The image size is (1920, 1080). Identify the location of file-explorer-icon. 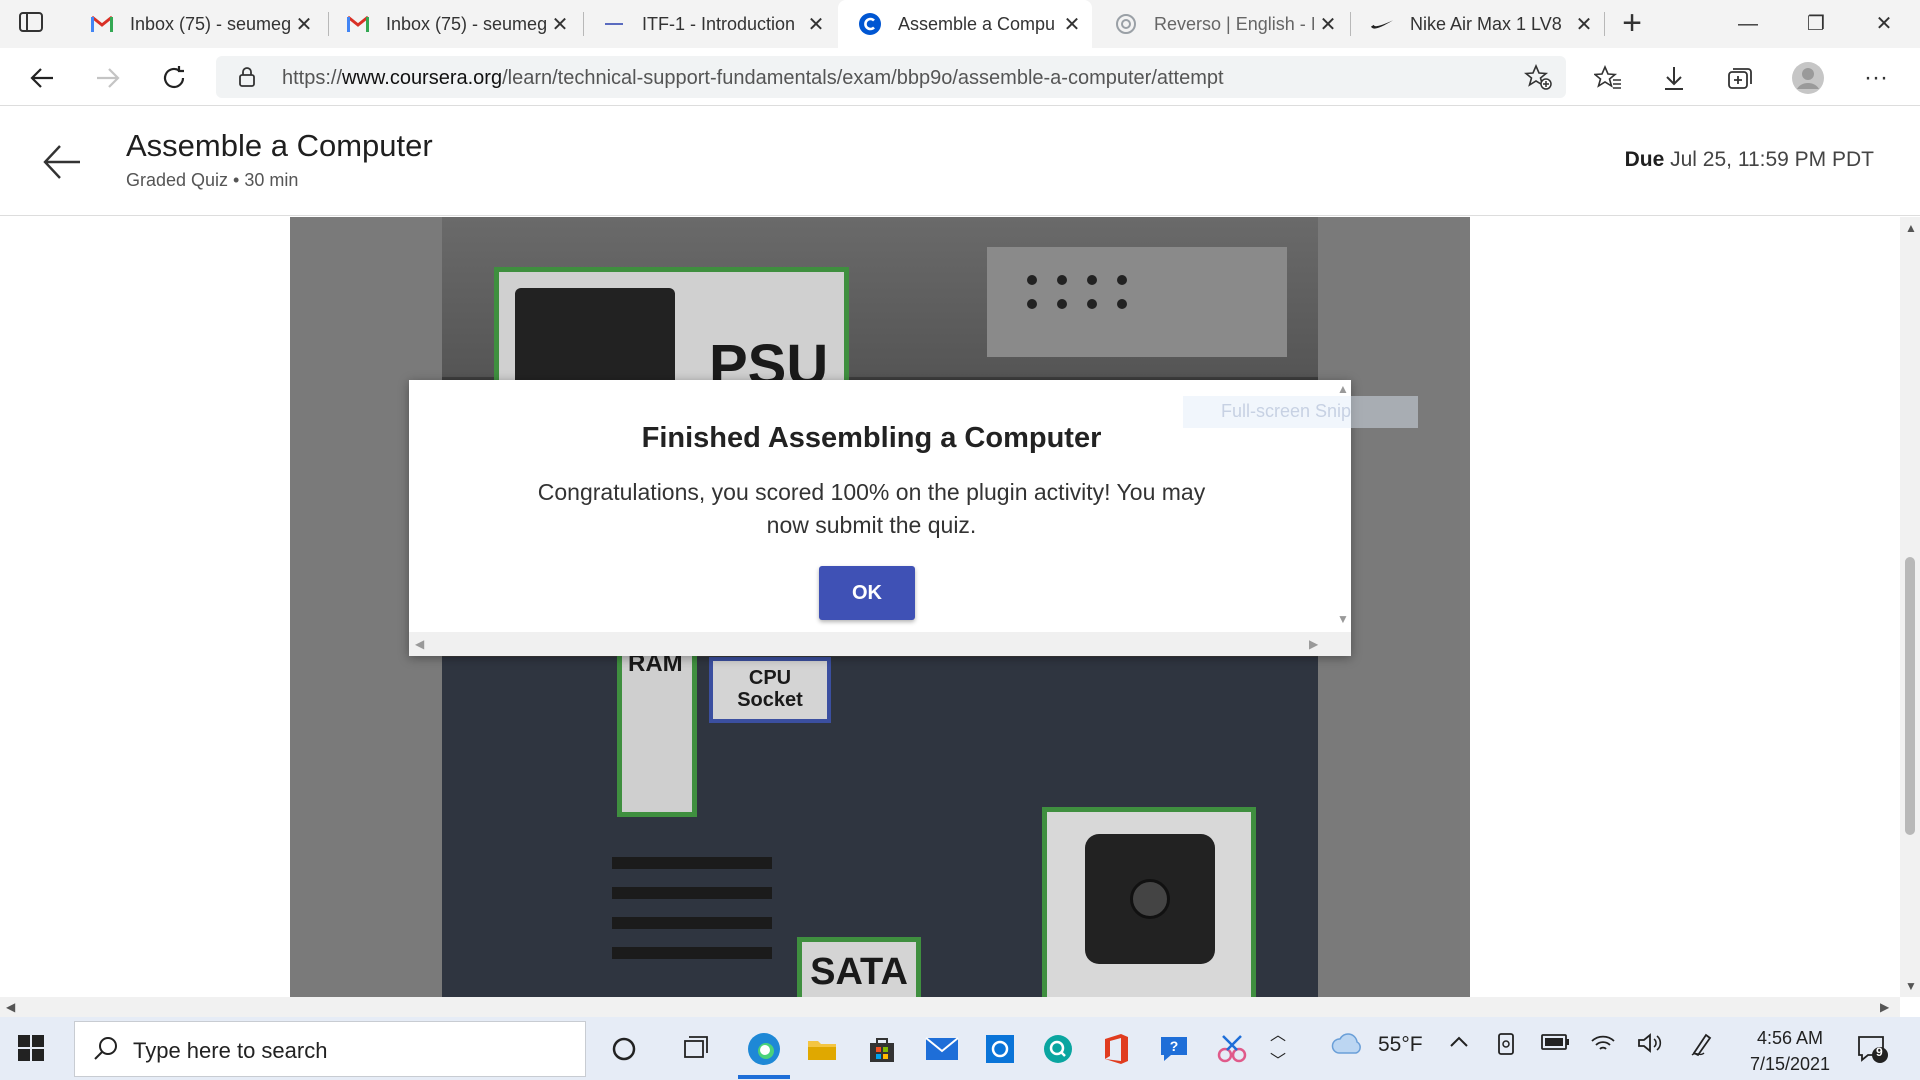
(822, 1049).